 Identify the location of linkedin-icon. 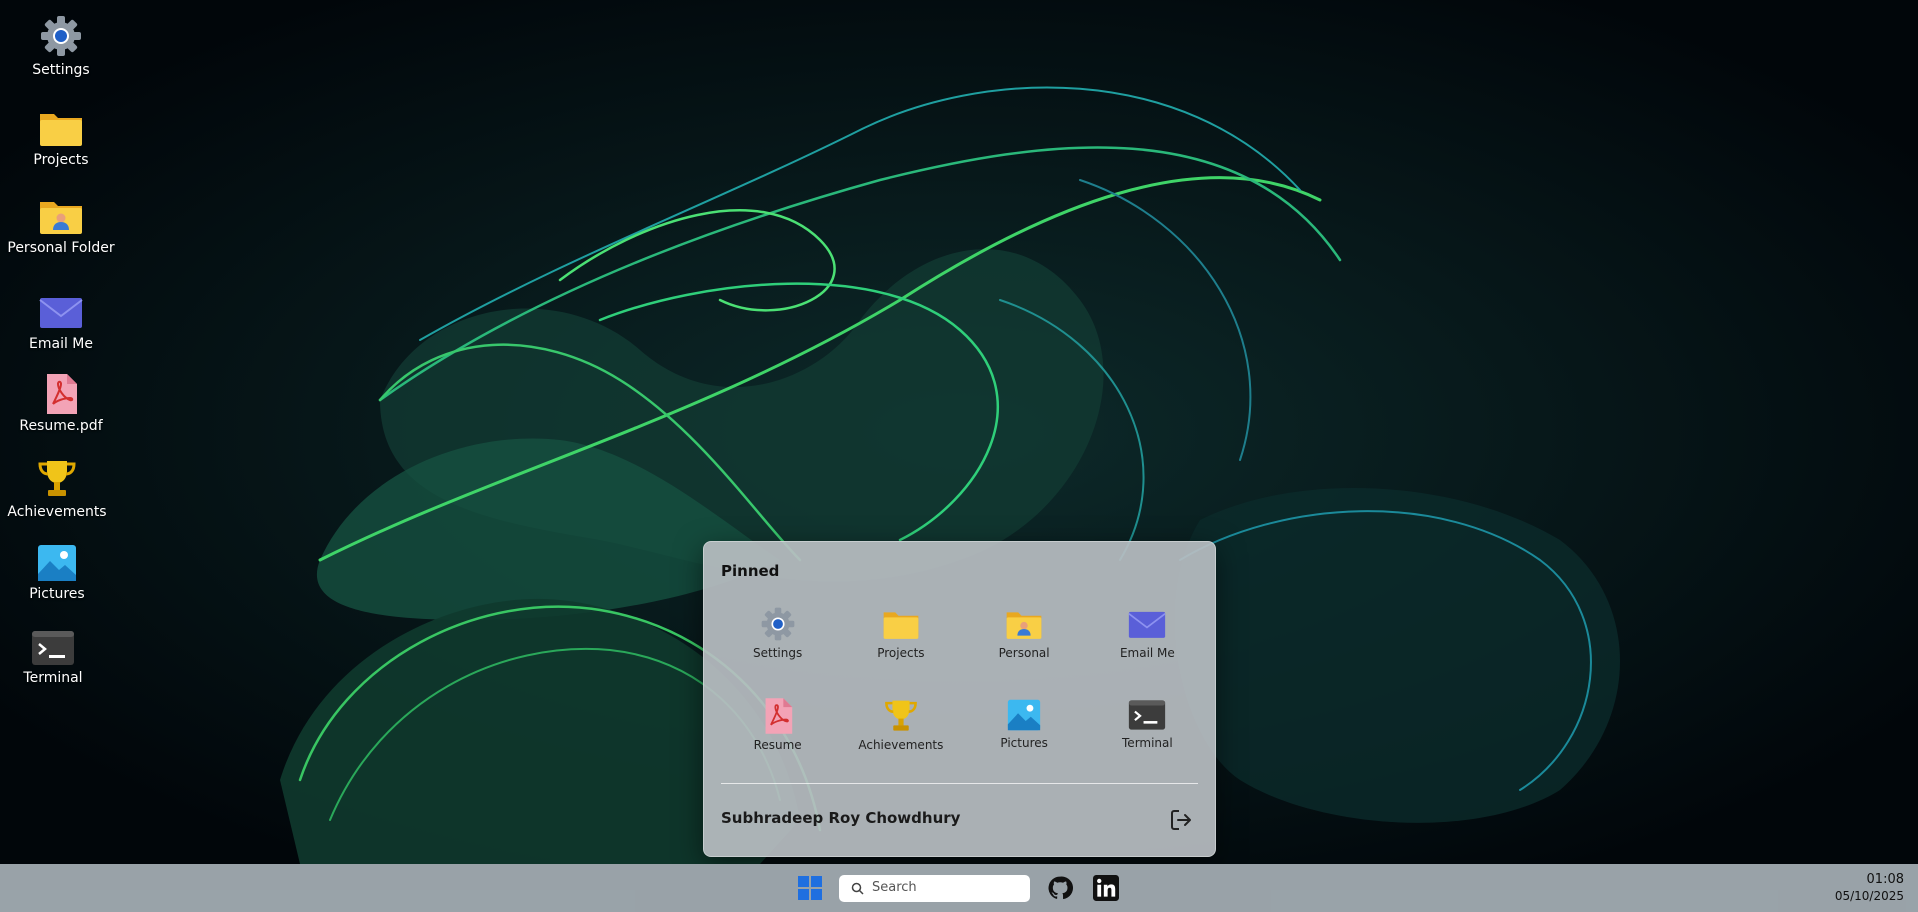
(1106, 888).